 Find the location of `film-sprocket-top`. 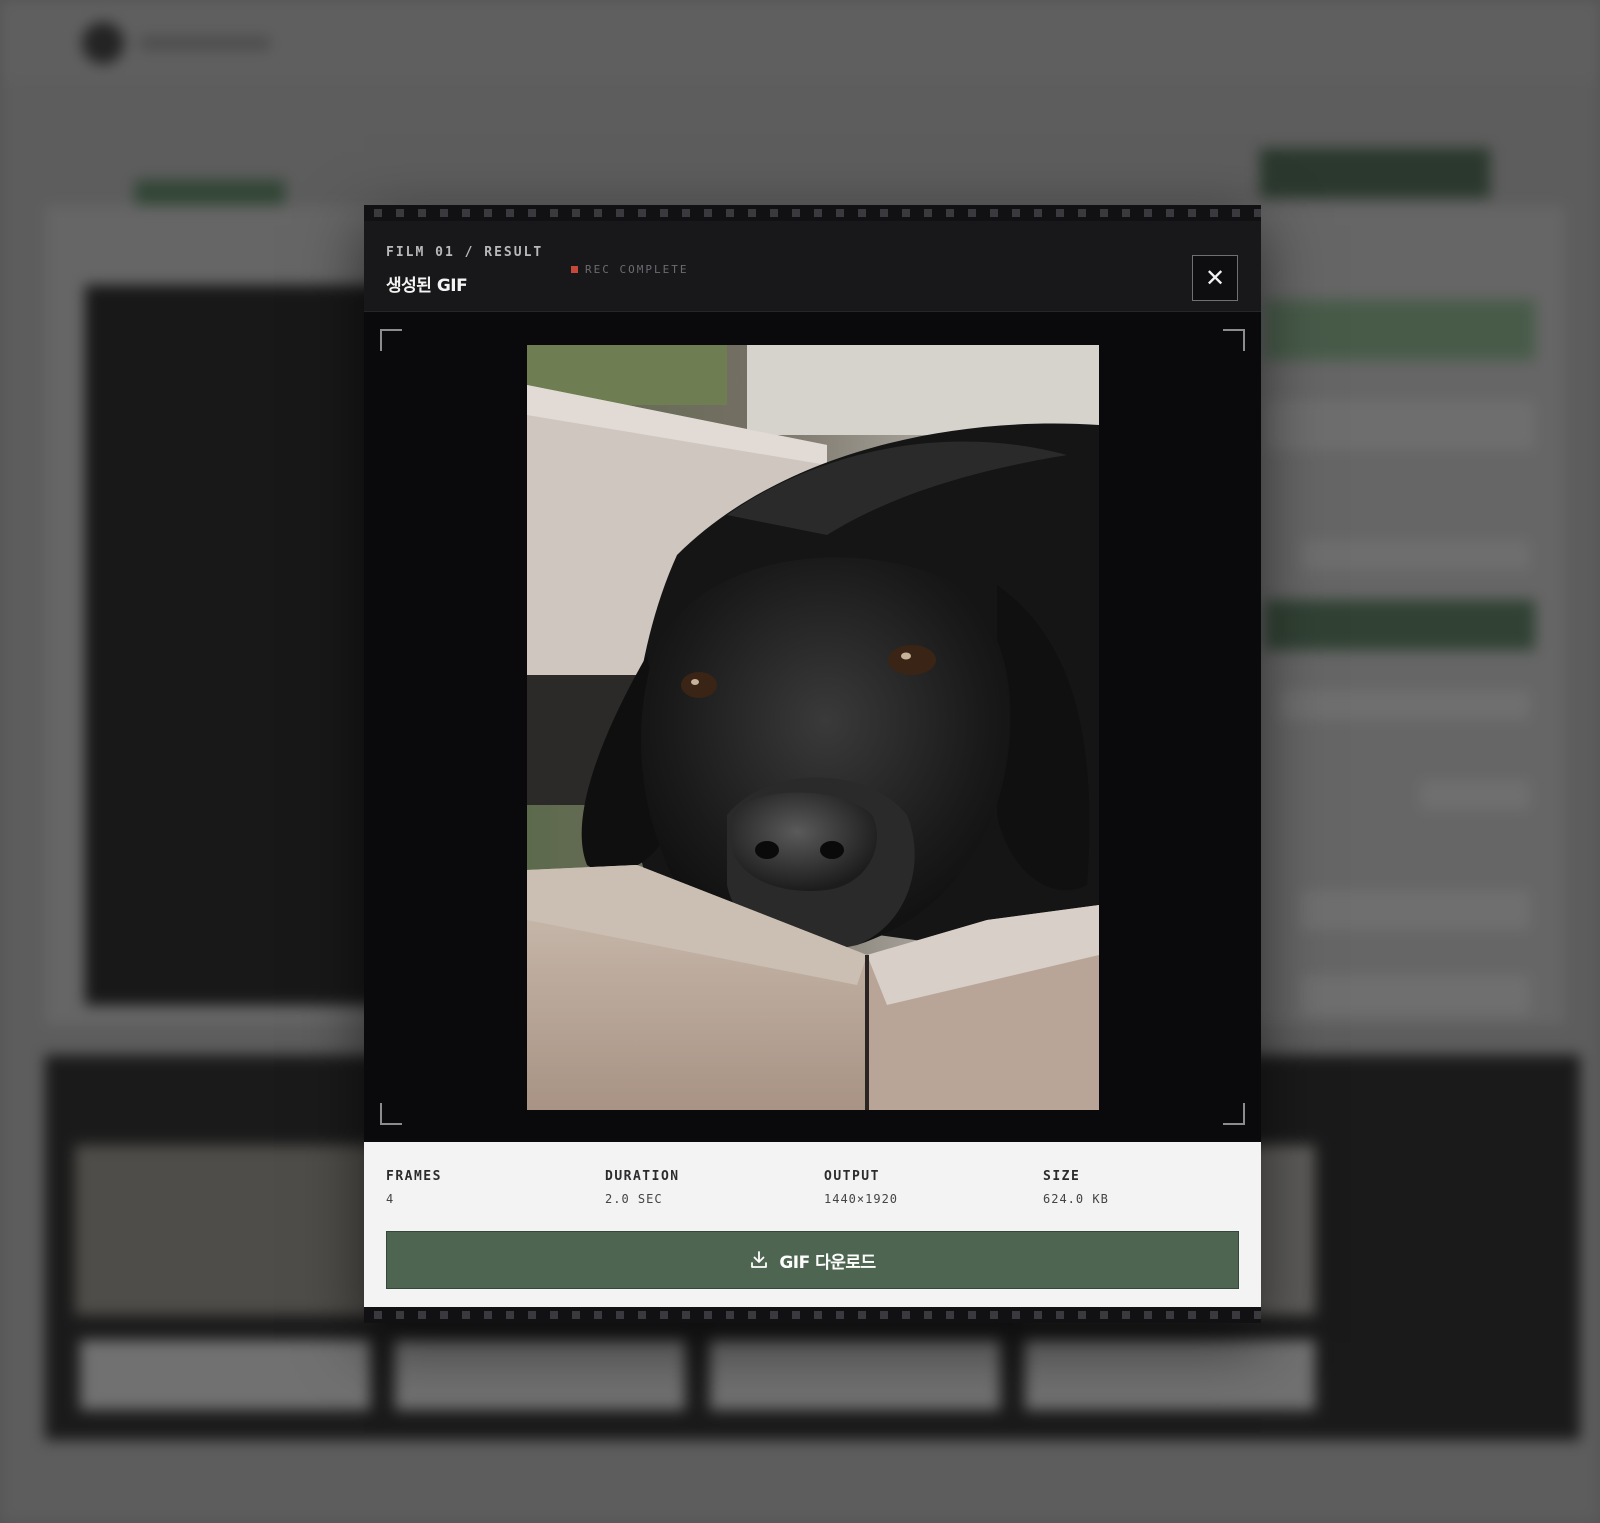

film-sprocket-top is located at coordinates (812, 213).